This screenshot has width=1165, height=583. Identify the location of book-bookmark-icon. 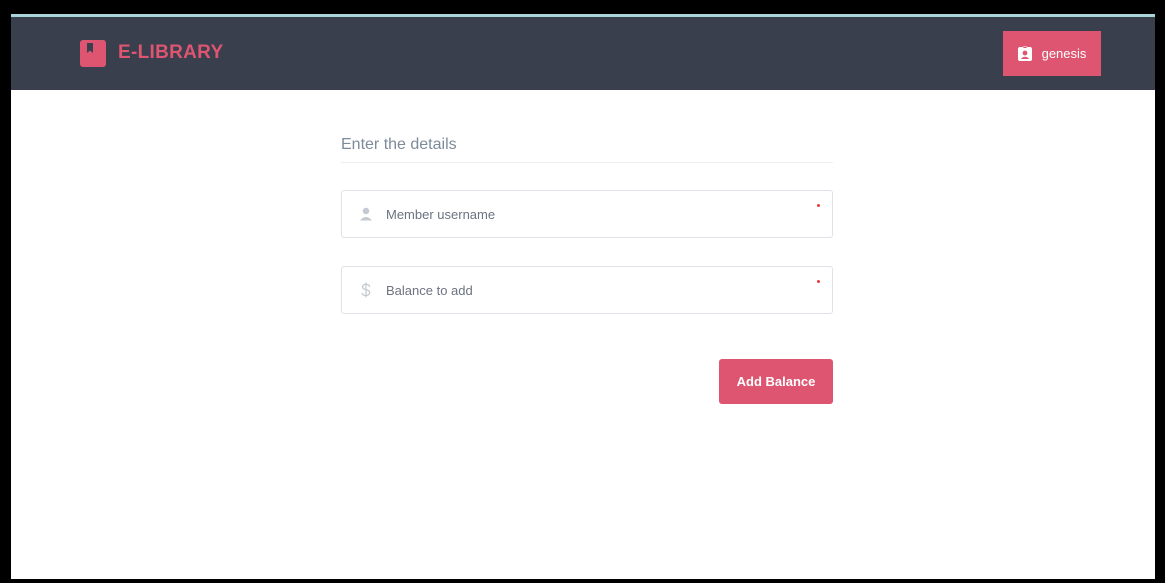
(93, 53).